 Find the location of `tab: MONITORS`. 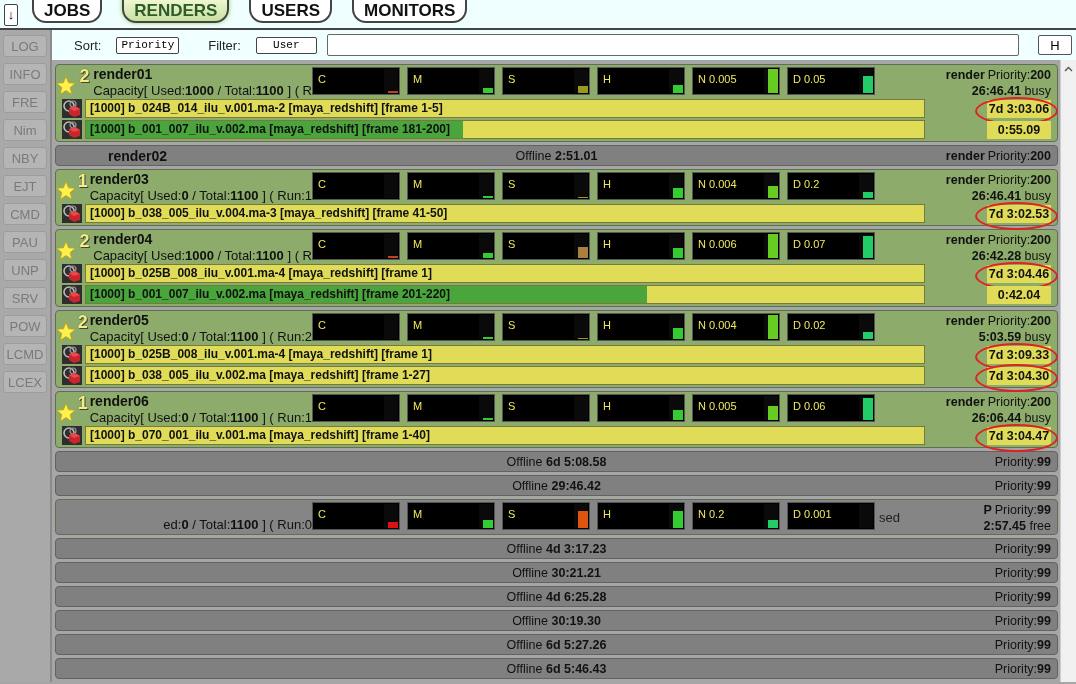

tab: MONITORS is located at coordinates (410, 11).